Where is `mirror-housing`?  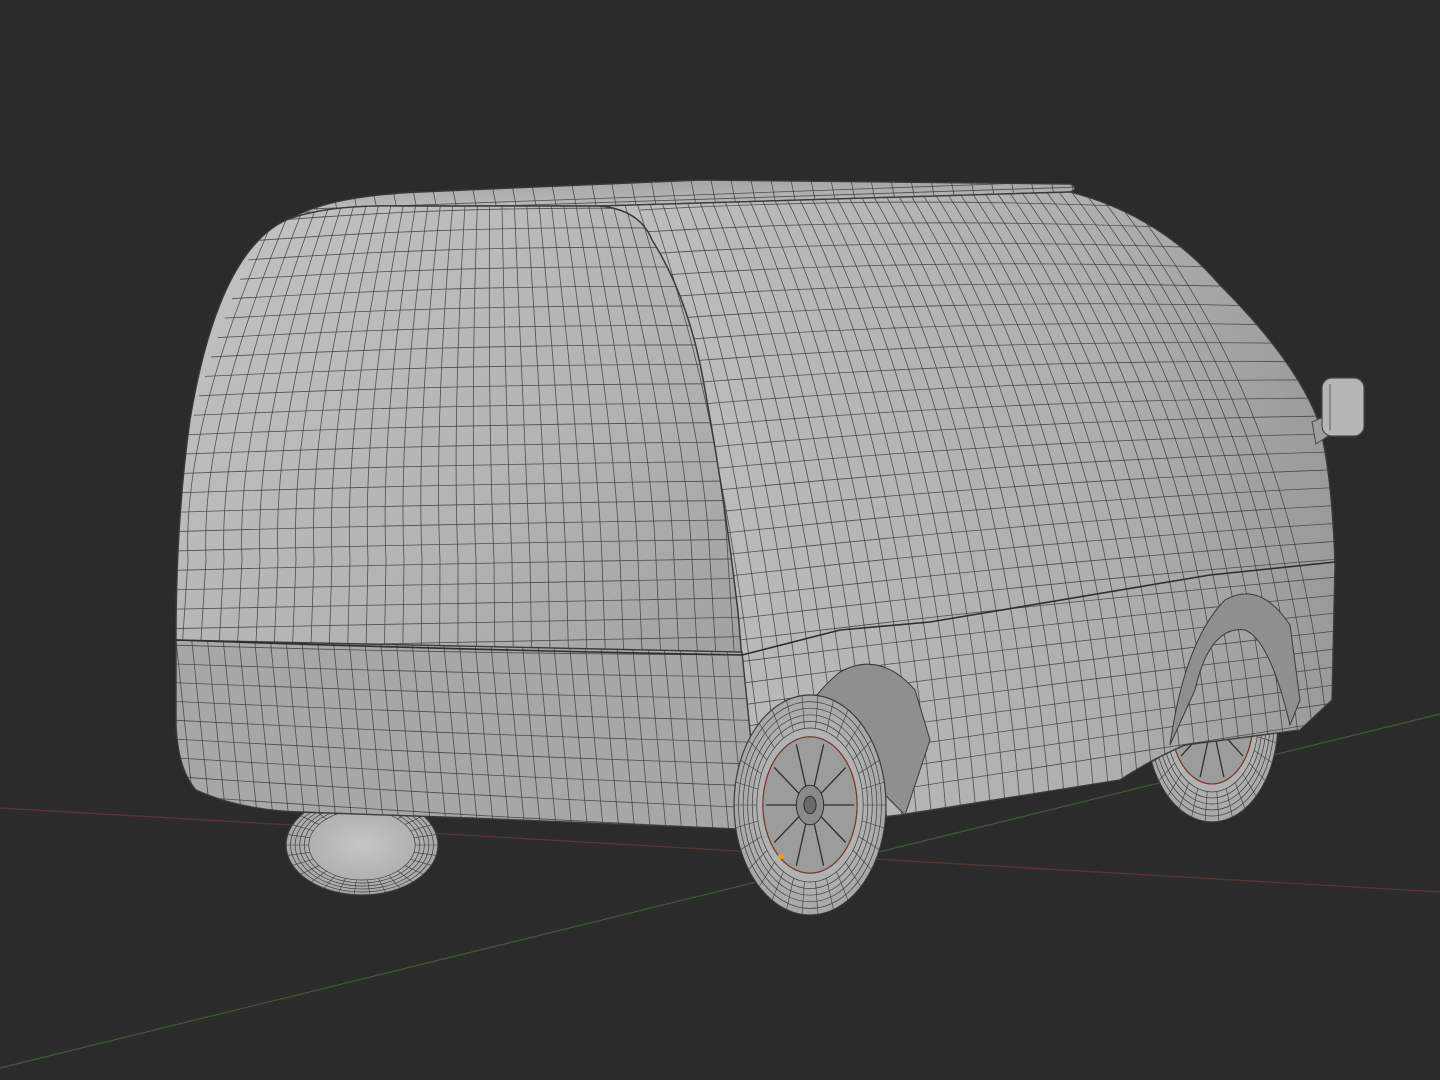 mirror-housing is located at coordinates (1343, 407).